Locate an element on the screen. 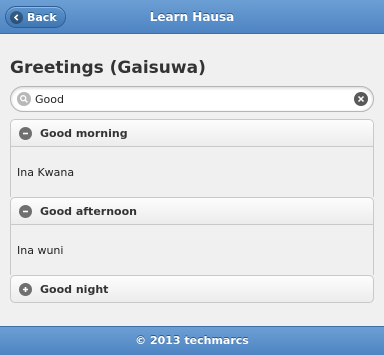  collapsible-header-good-afternoon: Good afternoon is located at coordinates (192, 211).